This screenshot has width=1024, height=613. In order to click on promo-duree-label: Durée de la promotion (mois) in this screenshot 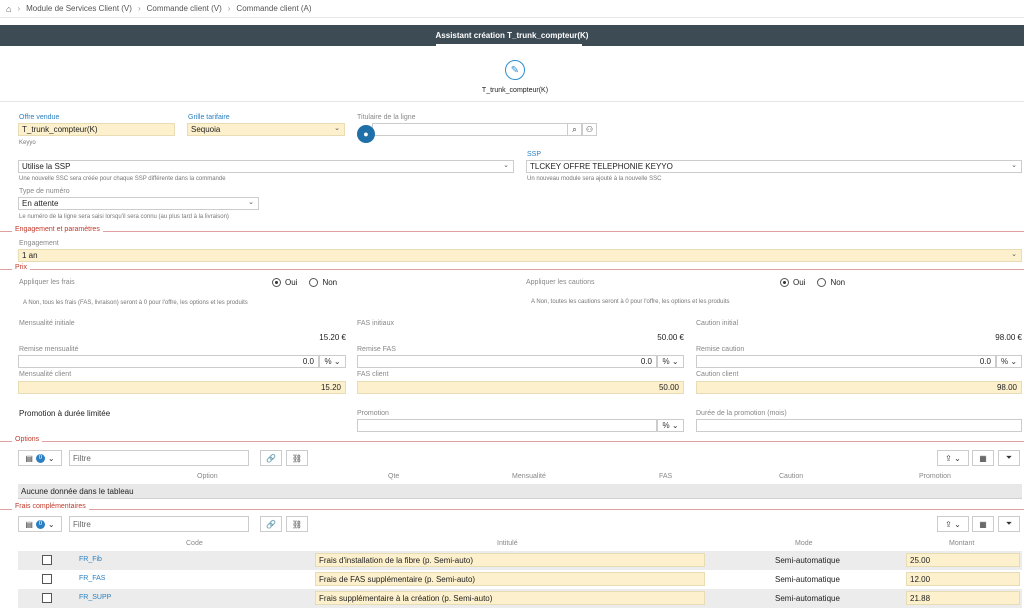, I will do `click(741, 413)`.